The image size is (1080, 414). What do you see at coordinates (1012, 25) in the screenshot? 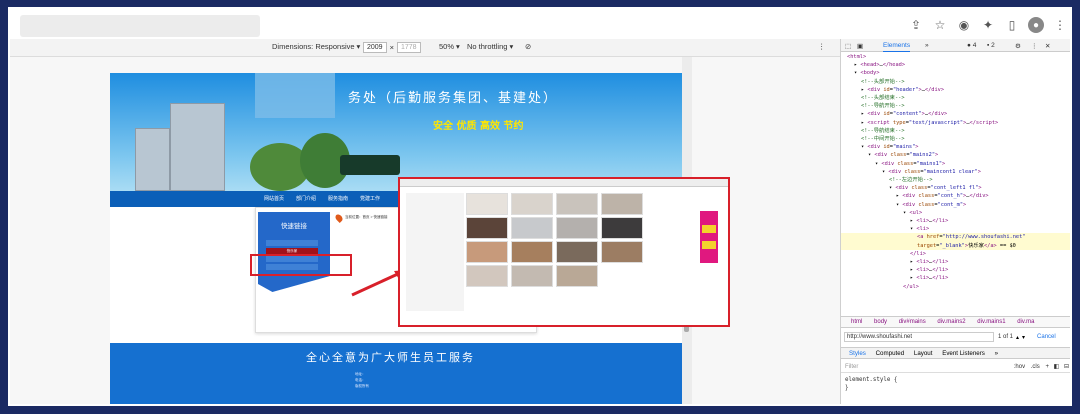
I see `sidepanel-icon: ▯` at bounding box center [1012, 25].